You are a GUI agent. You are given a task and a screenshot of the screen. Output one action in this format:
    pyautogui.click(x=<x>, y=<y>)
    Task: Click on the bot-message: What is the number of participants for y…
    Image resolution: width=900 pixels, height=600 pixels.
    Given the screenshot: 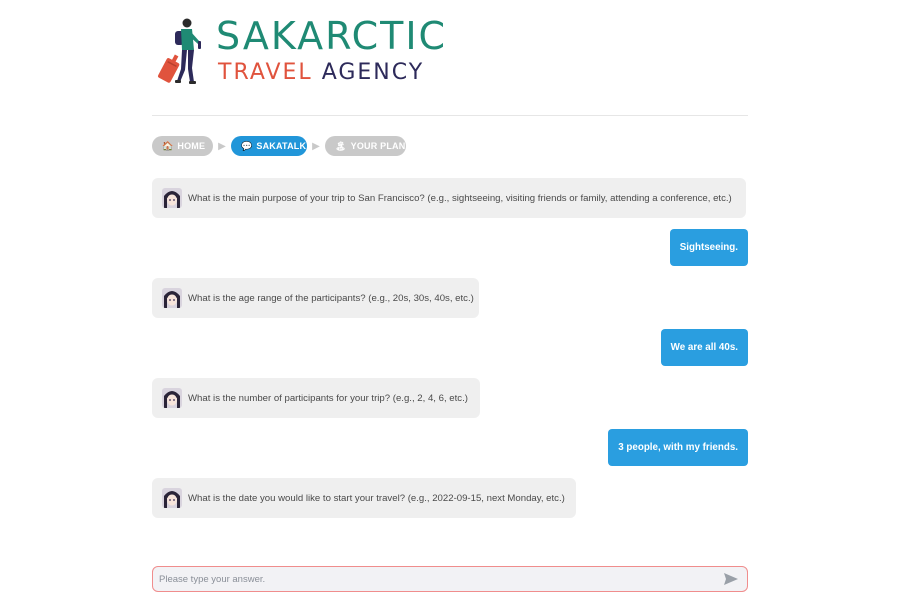 What is the action you would take?
    pyautogui.click(x=316, y=398)
    